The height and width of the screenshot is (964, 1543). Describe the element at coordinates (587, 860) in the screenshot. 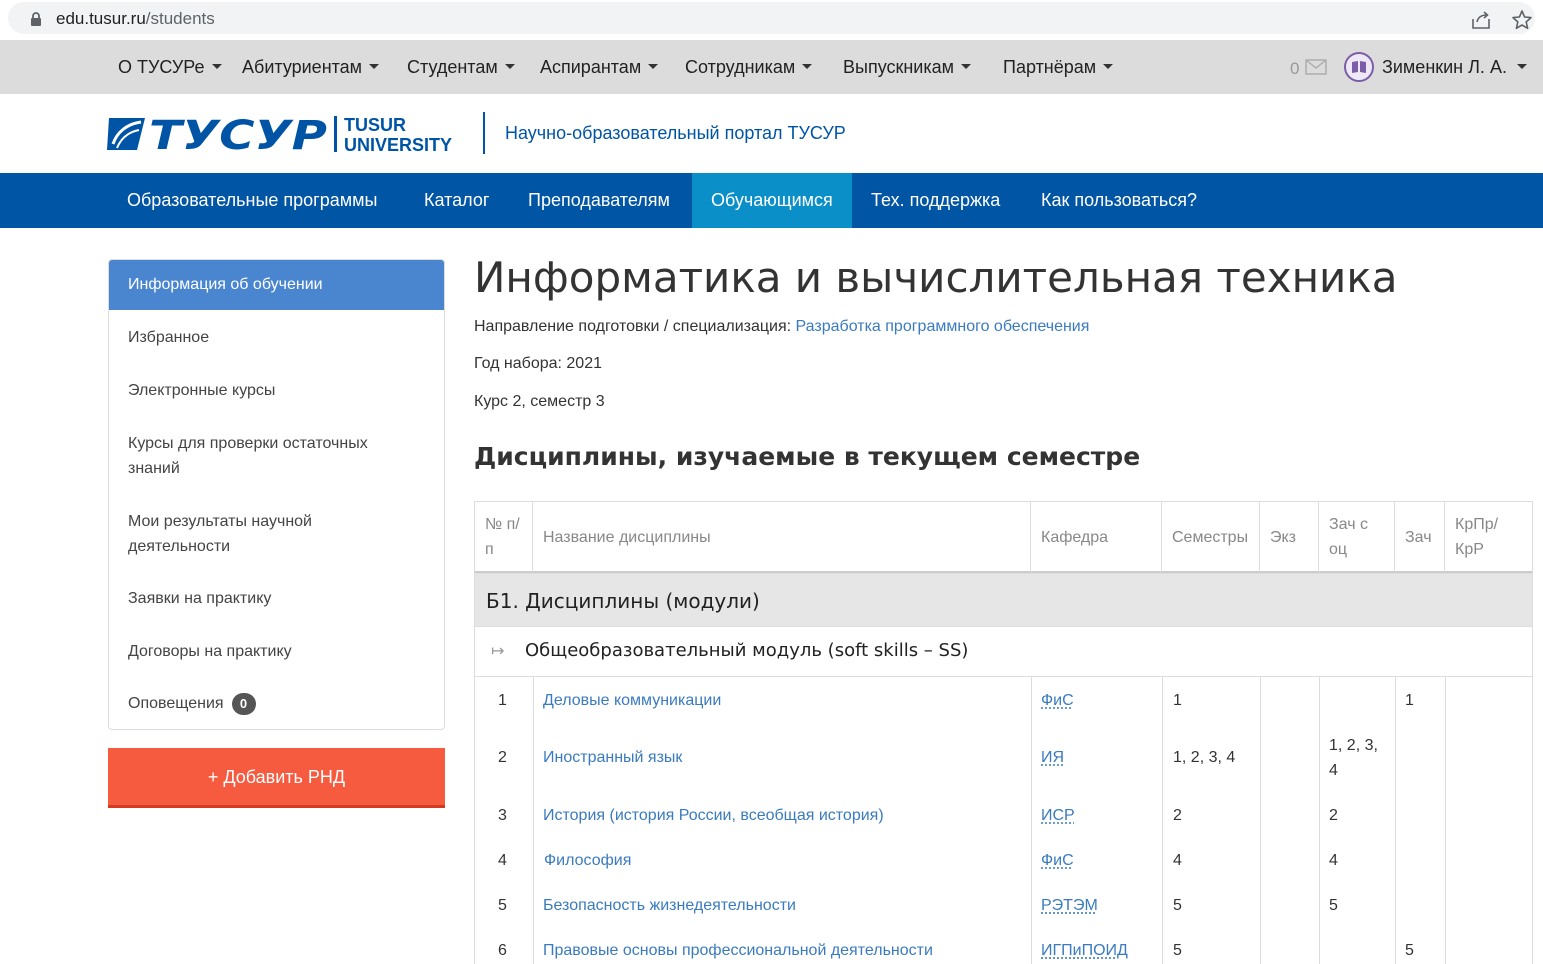

I see `discipline-link: Философия` at that location.